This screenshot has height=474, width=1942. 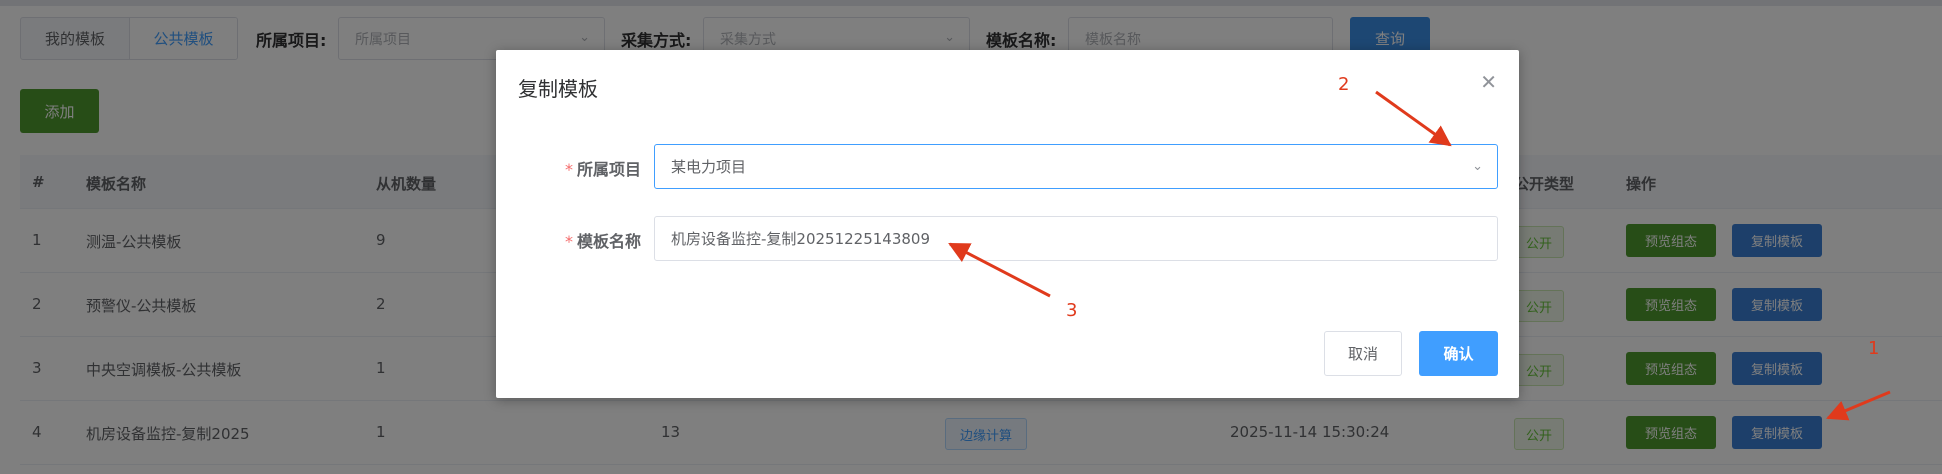 I want to click on chevron-down-icon: ⌄, so click(x=1477, y=166).